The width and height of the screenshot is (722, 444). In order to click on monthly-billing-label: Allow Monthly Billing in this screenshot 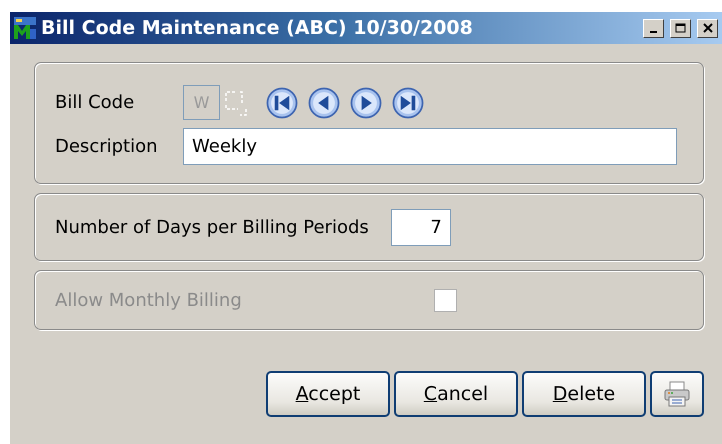, I will do `click(148, 300)`.